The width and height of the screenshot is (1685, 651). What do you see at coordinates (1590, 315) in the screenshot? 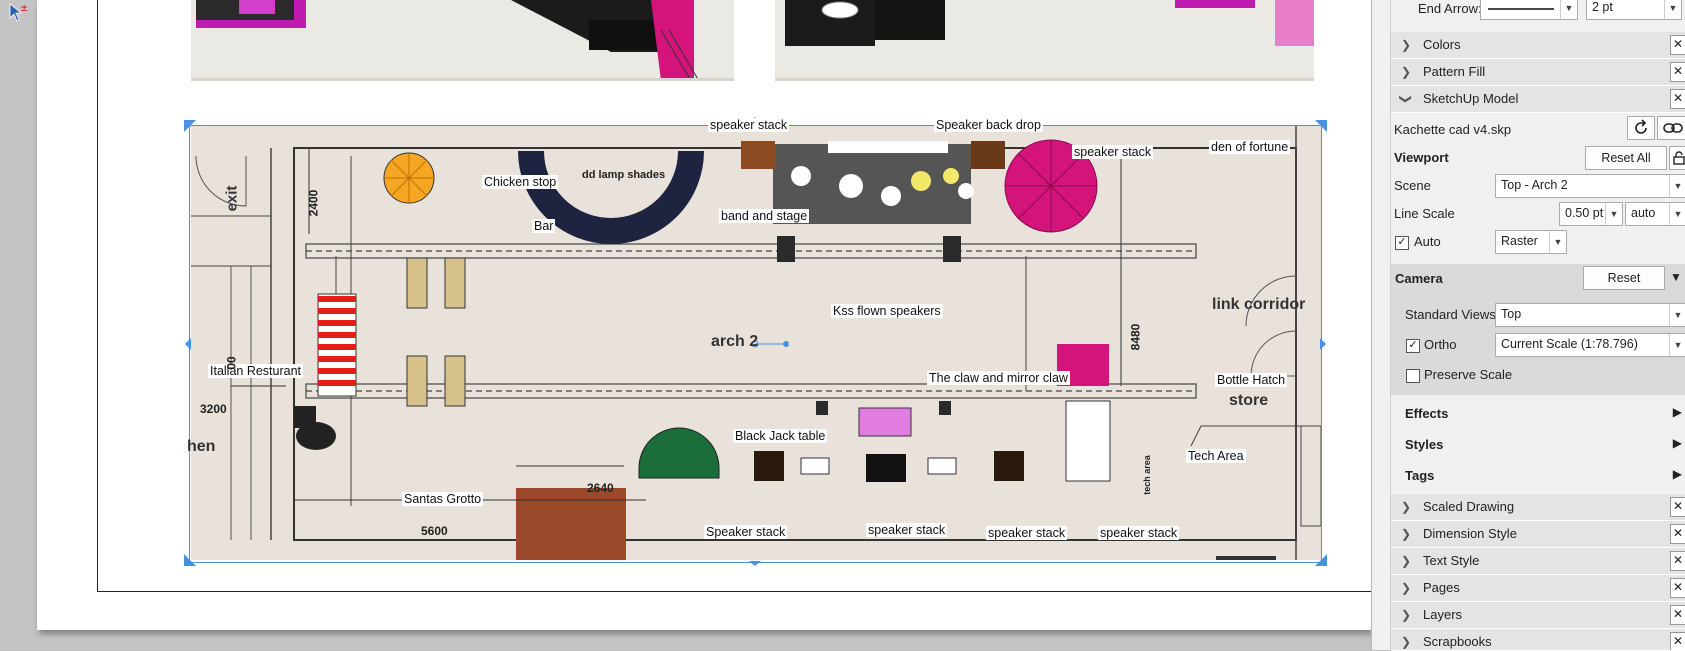
I see `standard-views-select: Top ▼` at bounding box center [1590, 315].